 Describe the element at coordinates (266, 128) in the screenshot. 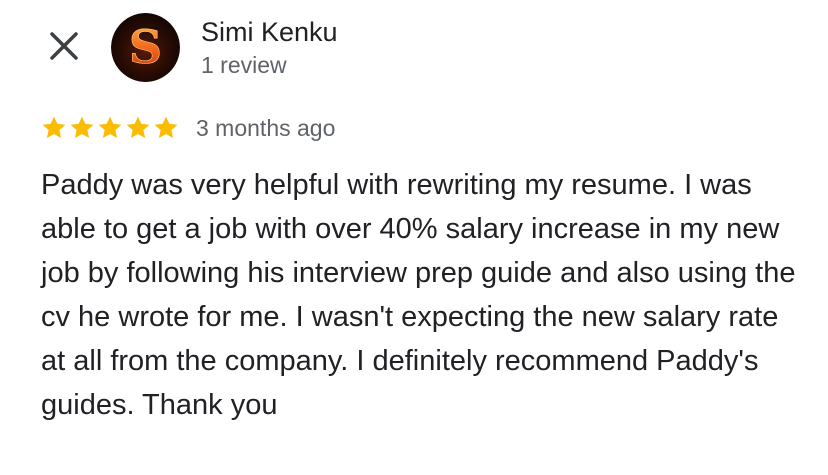

I see `review-timestamp: 3 months ago` at that location.